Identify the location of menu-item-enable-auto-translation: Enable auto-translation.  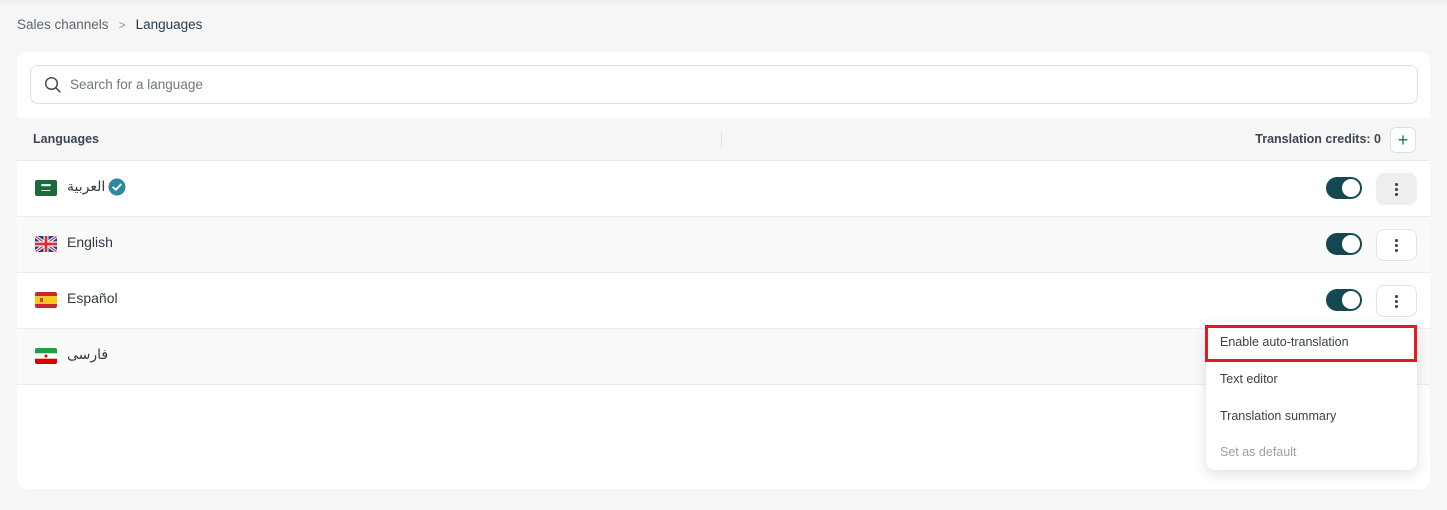
(1284, 342).